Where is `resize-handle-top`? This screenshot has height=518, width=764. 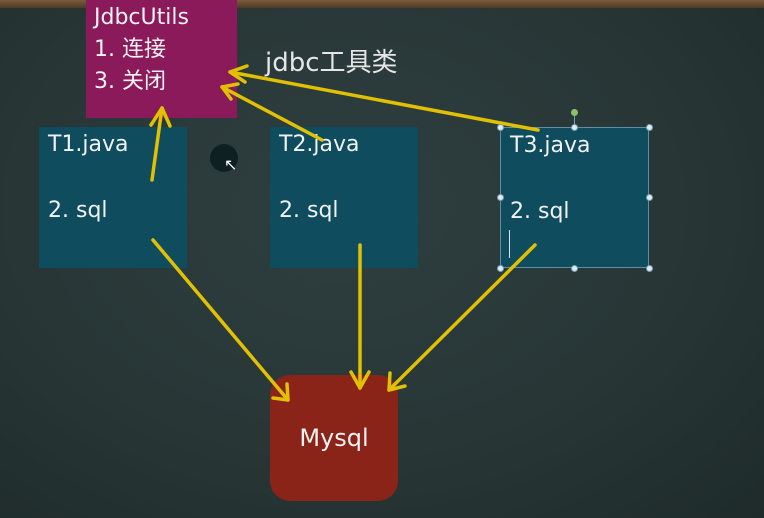
resize-handle-top is located at coordinates (574, 127).